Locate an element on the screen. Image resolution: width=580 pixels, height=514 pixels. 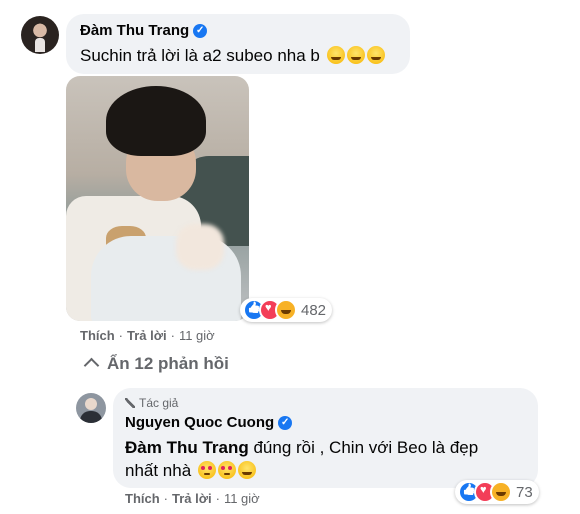
comment-actions: Thích · Trả lời · 11 giờ is located at coordinates (147, 335).